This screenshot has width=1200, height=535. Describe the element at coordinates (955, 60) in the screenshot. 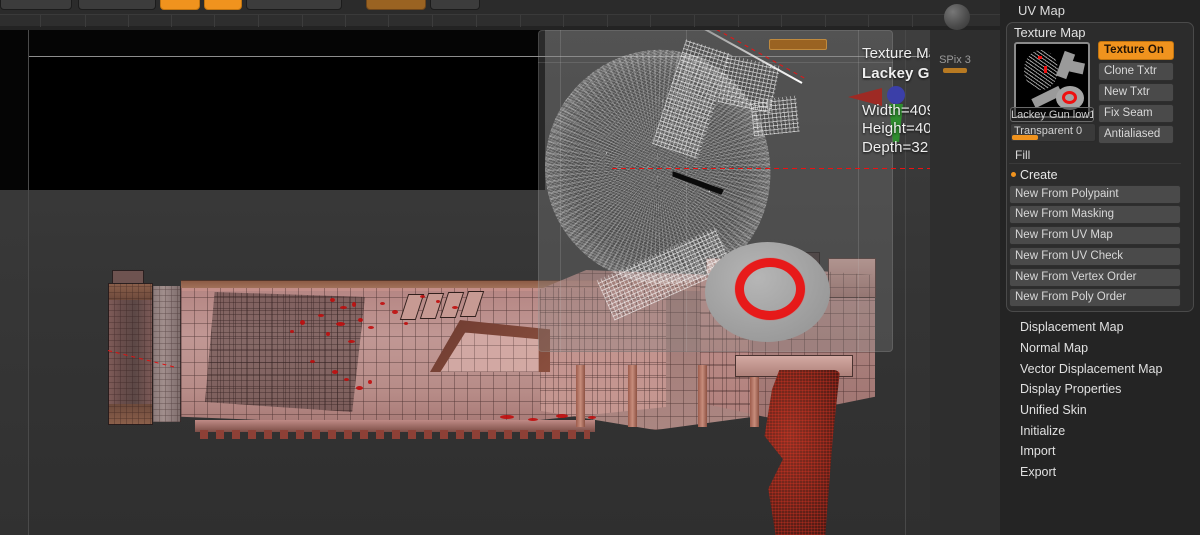

I see `spix-label: SPix 3` at that location.